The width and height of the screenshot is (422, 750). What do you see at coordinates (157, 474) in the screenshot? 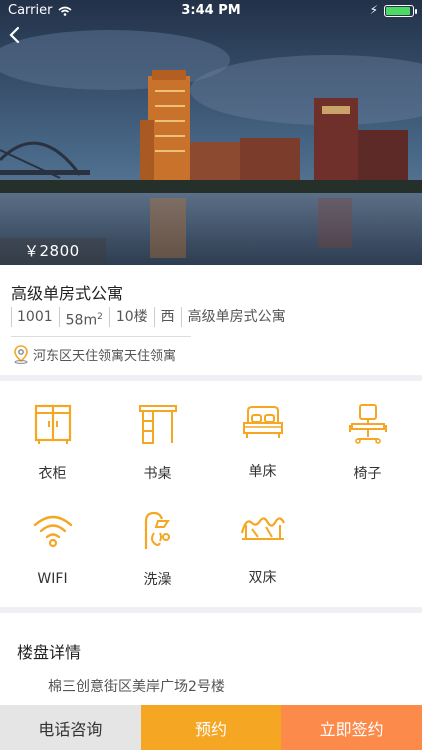
I see `amenity-label: 书桌` at bounding box center [157, 474].